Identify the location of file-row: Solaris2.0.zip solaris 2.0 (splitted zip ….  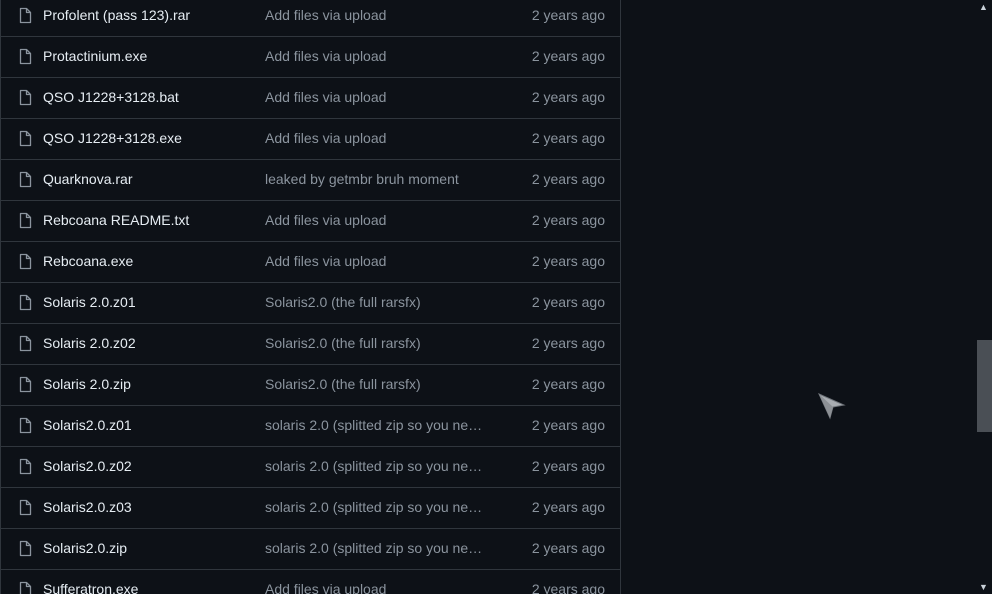
(310, 549).